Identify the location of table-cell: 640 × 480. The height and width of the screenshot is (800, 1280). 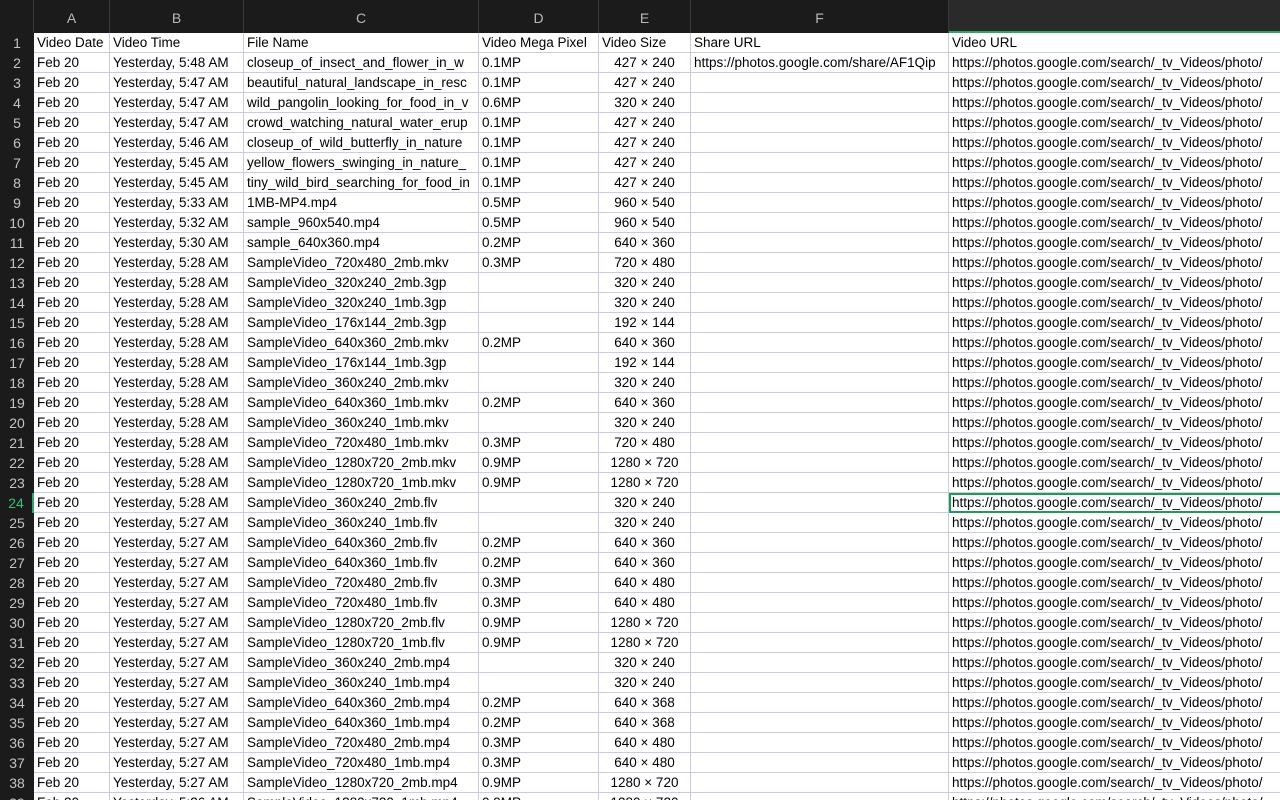
(645, 583).